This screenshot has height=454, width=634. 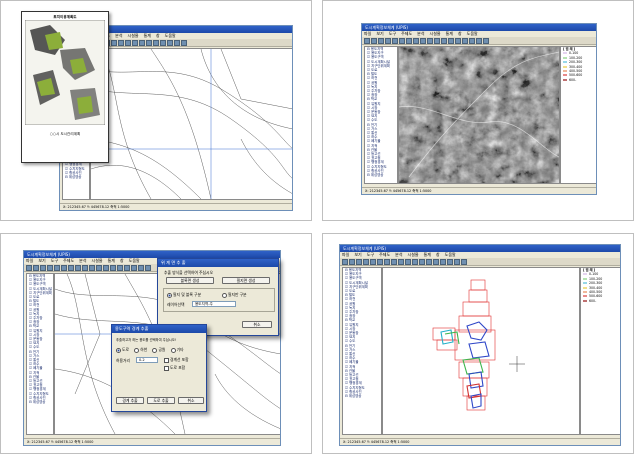 What do you see at coordinates (214, 304) in the screenshot?
I see `layer-select: 용도지역-주` at bounding box center [214, 304].